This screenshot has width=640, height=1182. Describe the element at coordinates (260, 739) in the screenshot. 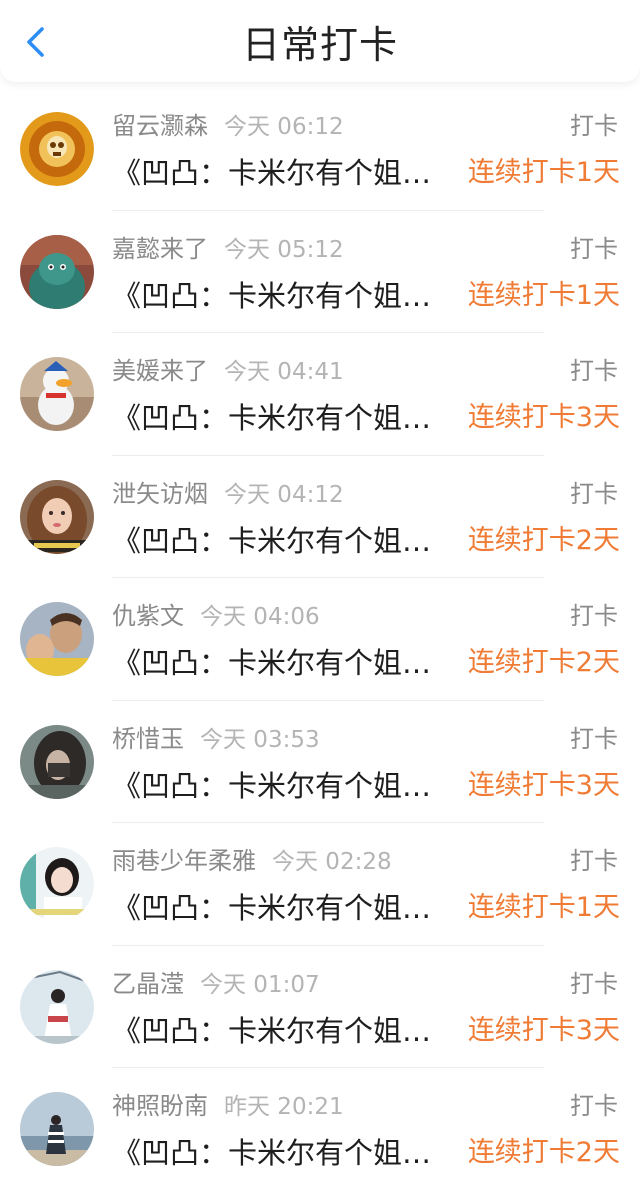

I see `checkin-time: 今天 03:53` at that location.